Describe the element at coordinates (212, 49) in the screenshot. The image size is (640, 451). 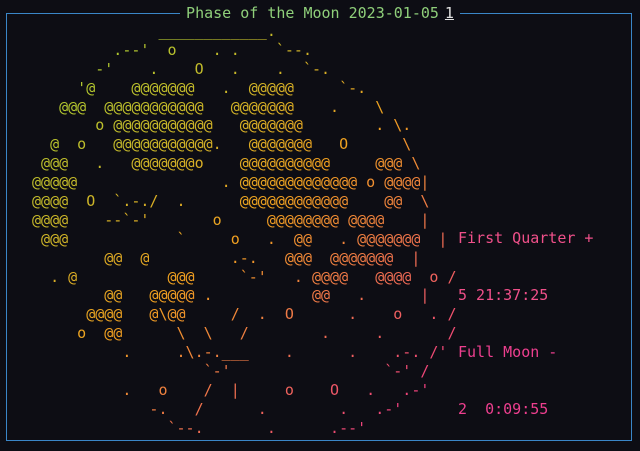
I see `moon-art-line: .--' o . . `--.` at that location.